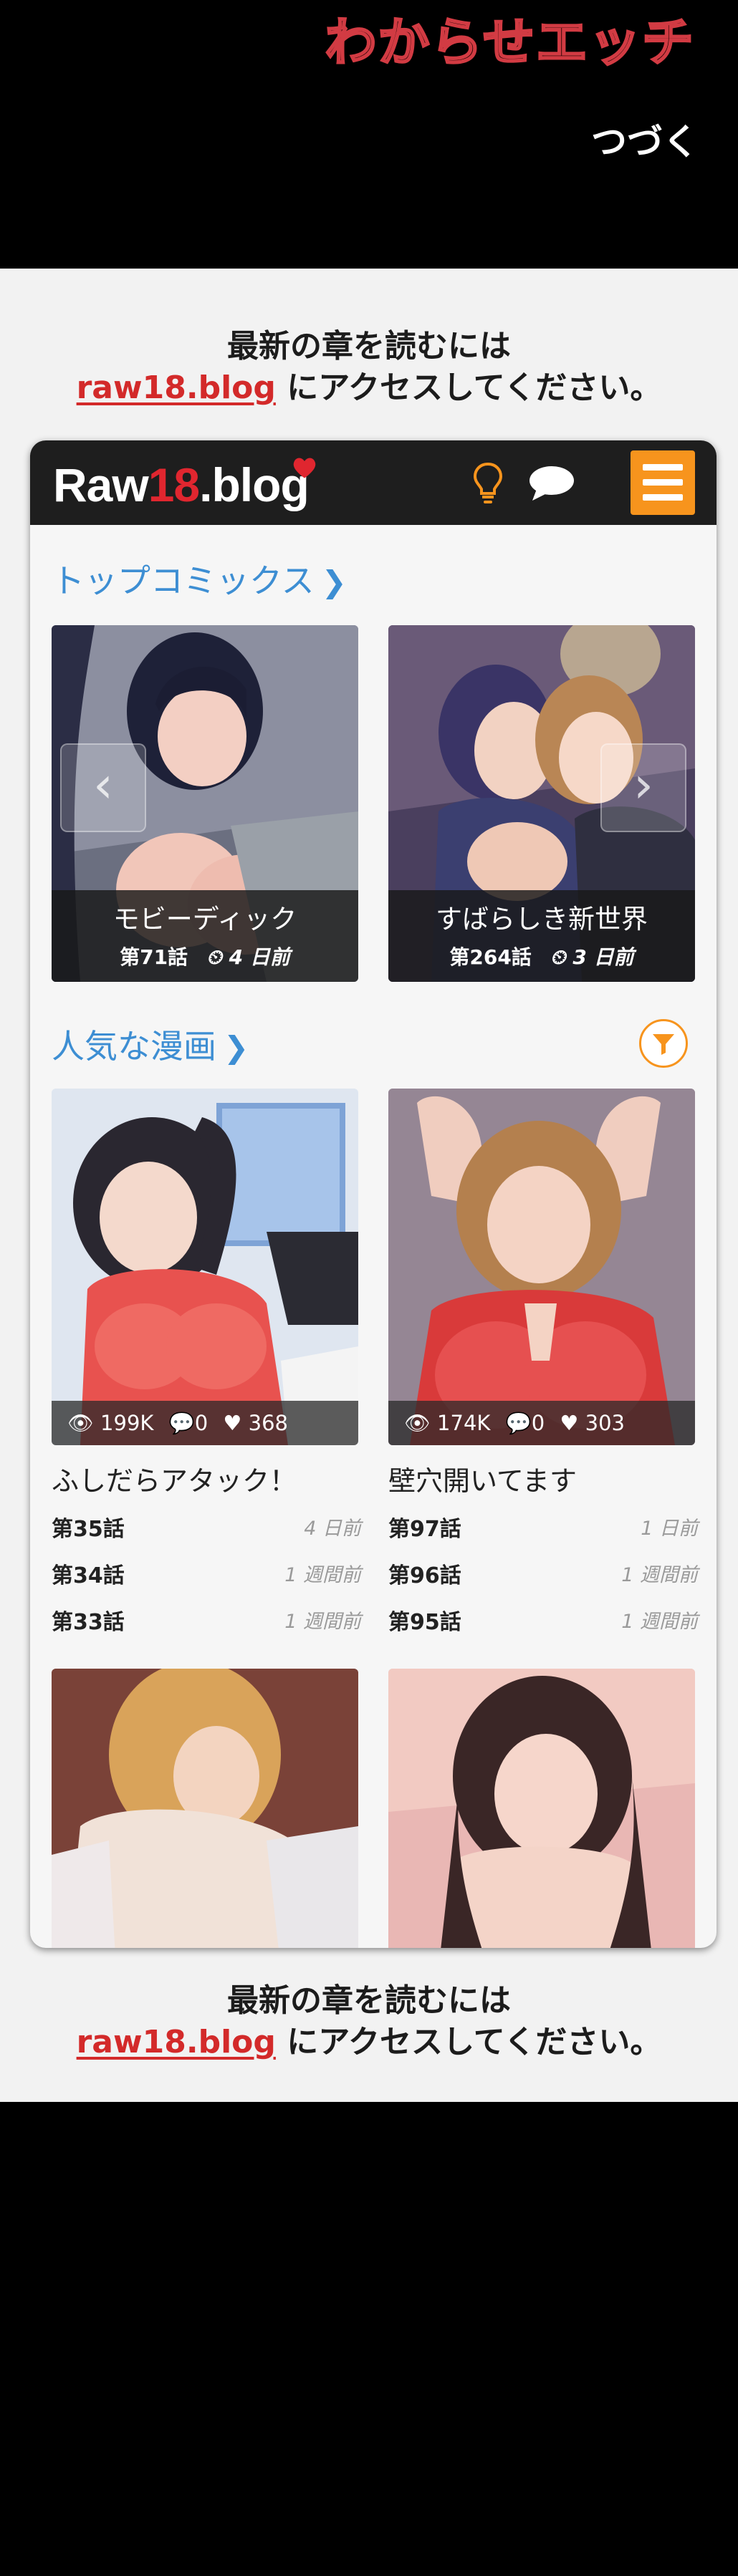 This screenshot has width=738, height=2576. Describe the element at coordinates (206, 1531) in the screenshot. I see `chapter-row: 第35話 4 日前` at that location.